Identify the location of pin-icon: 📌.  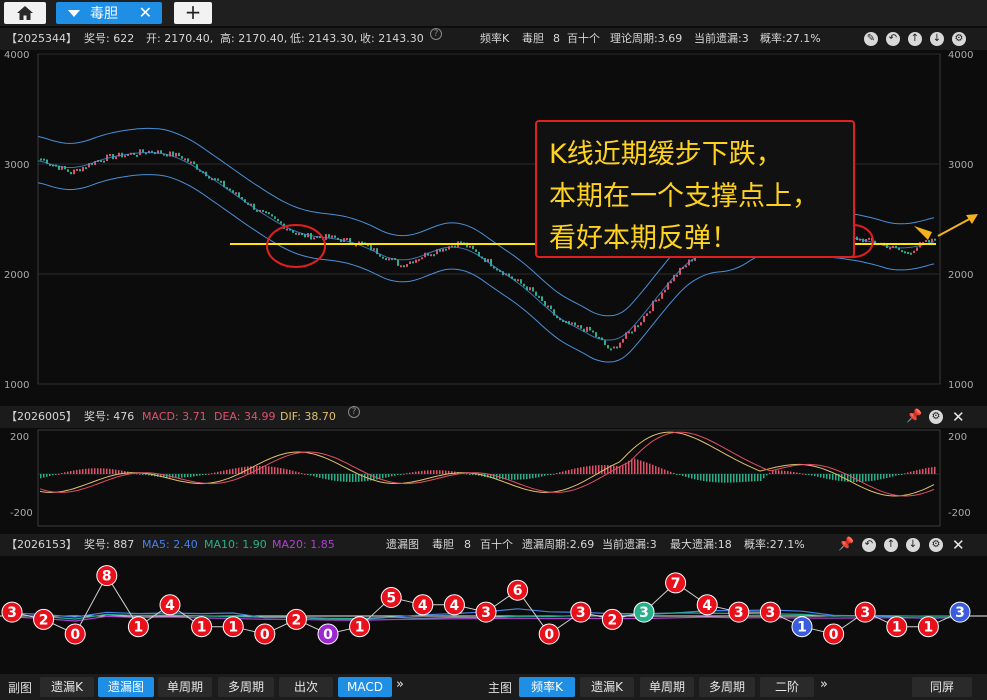
(914, 417).